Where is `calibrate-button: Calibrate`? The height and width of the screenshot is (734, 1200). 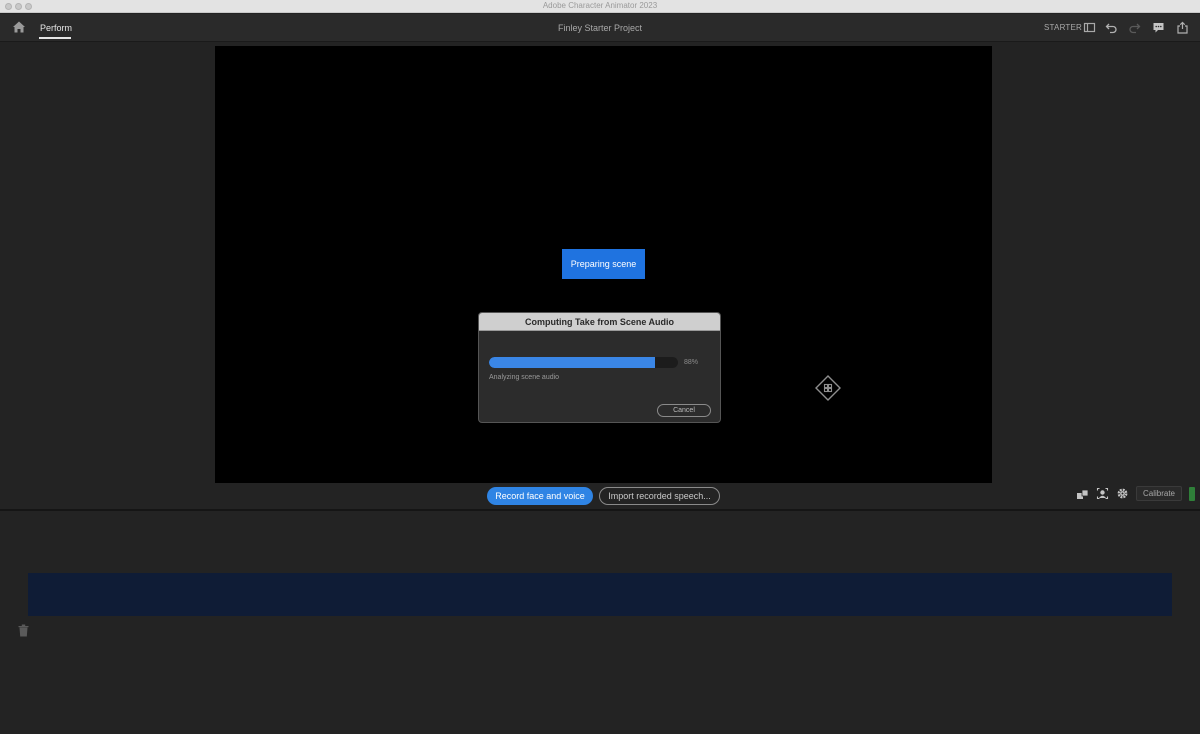
calibrate-button: Calibrate is located at coordinates (1159, 493).